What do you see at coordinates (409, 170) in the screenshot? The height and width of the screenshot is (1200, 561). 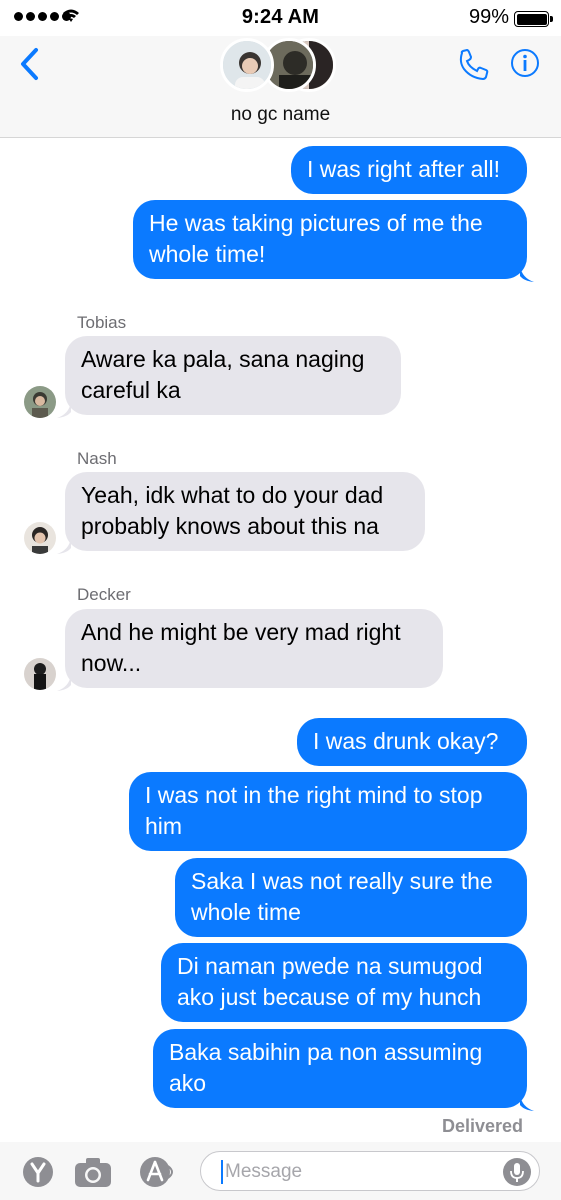 I see `outgoing-message: I was right after all!` at bounding box center [409, 170].